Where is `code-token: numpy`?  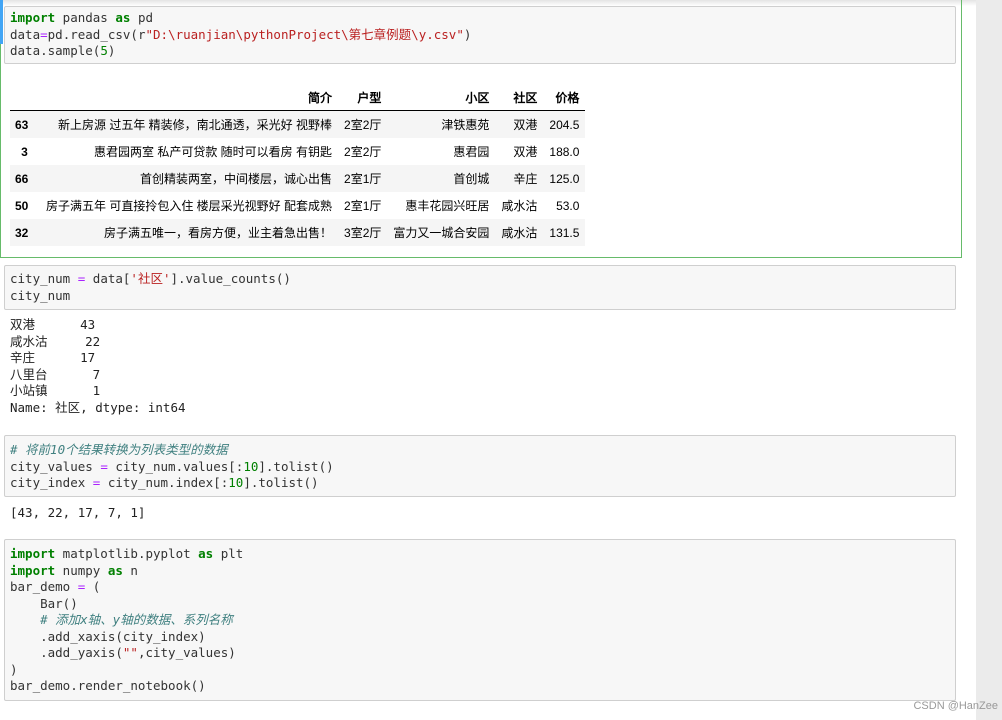 code-token: numpy is located at coordinates (81, 570).